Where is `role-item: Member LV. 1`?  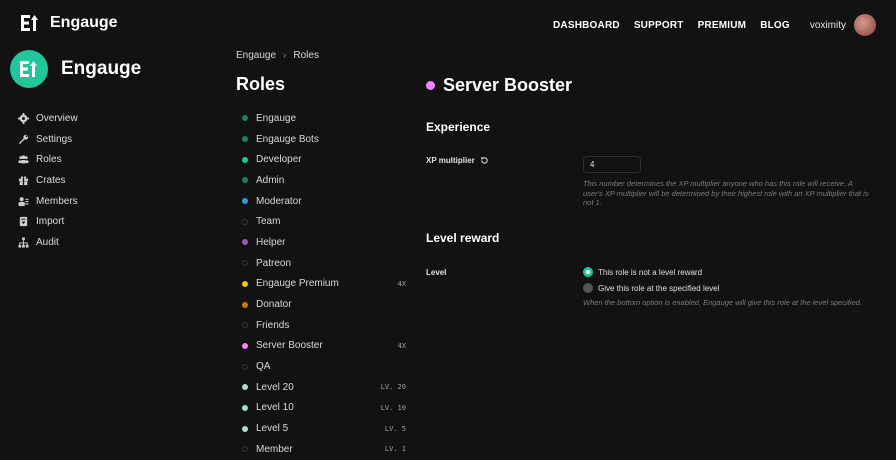
role-item: Member LV. 1 is located at coordinates (324, 449).